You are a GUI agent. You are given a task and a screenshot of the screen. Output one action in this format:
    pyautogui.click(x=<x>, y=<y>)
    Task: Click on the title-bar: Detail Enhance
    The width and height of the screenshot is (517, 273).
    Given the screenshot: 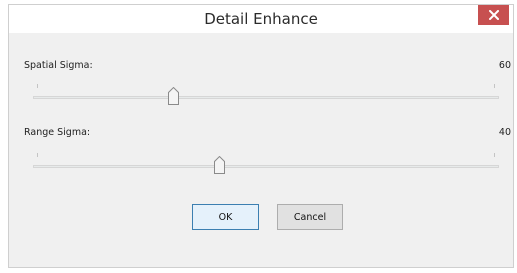 What is the action you would take?
    pyautogui.click(x=261, y=19)
    